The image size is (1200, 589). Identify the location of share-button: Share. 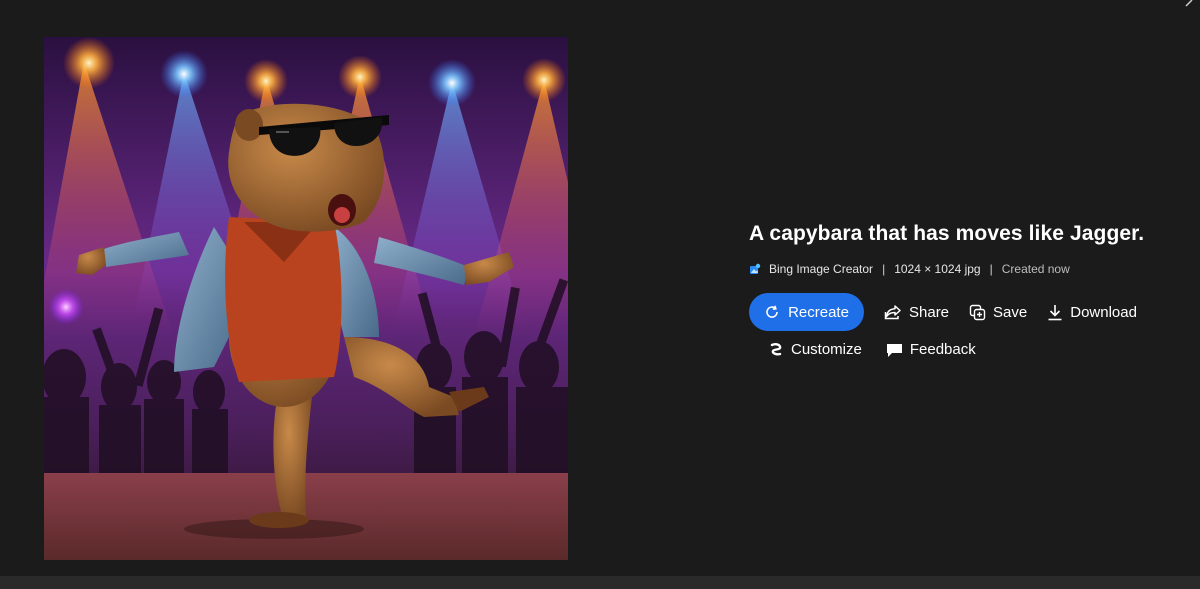
(916, 312).